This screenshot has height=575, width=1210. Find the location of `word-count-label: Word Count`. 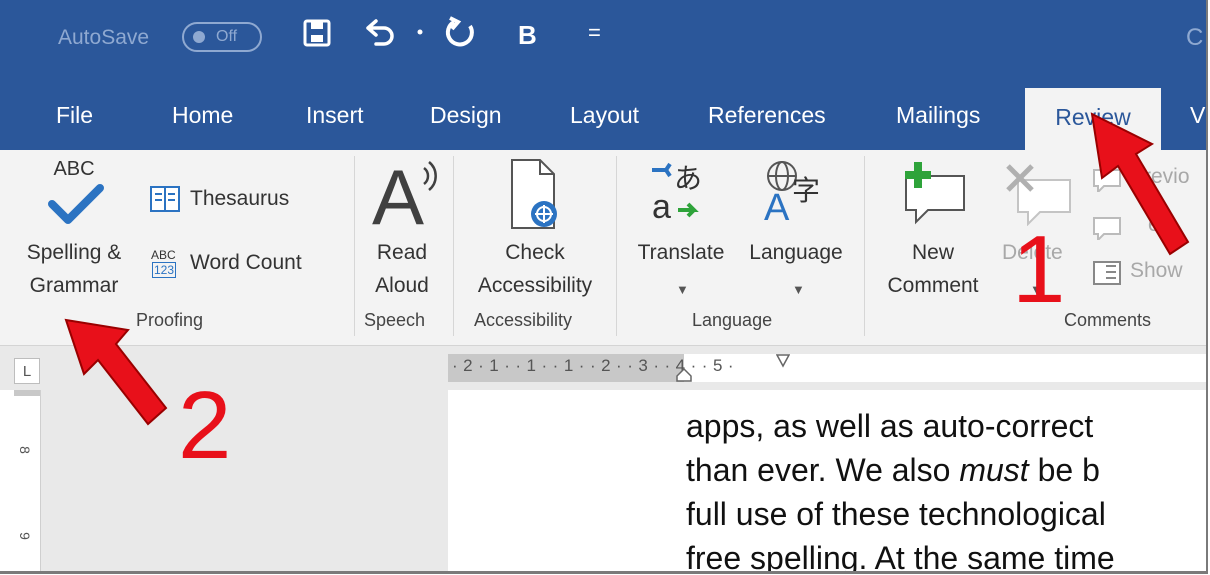

word-count-label: Word Count is located at coordinates (246, 262).